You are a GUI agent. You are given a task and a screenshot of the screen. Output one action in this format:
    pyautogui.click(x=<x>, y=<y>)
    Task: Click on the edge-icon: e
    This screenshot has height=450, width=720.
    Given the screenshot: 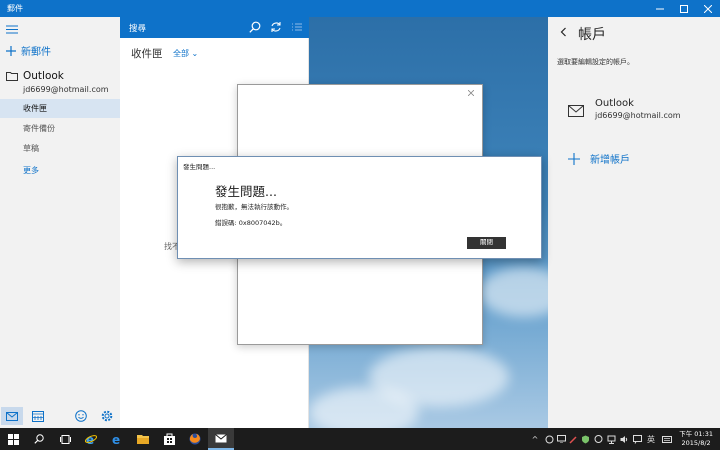 What is the action you would take?
    pyautogui.click(x=116, y=439)
    